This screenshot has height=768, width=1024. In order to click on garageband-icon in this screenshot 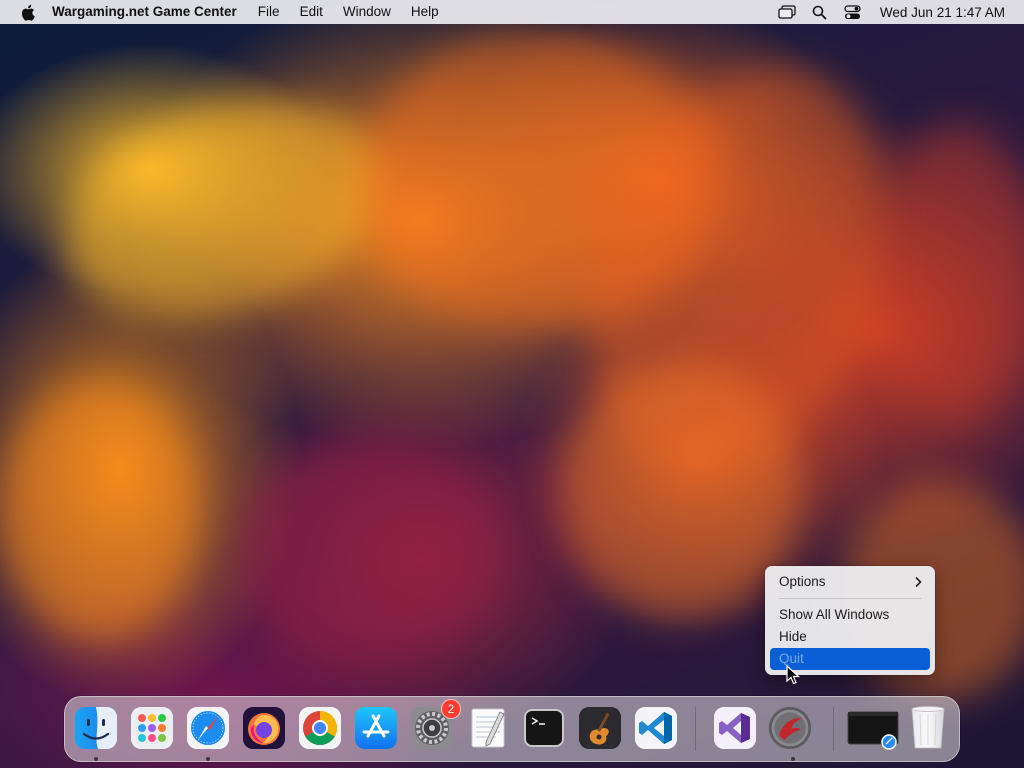, I will do `click(600, 728)`.